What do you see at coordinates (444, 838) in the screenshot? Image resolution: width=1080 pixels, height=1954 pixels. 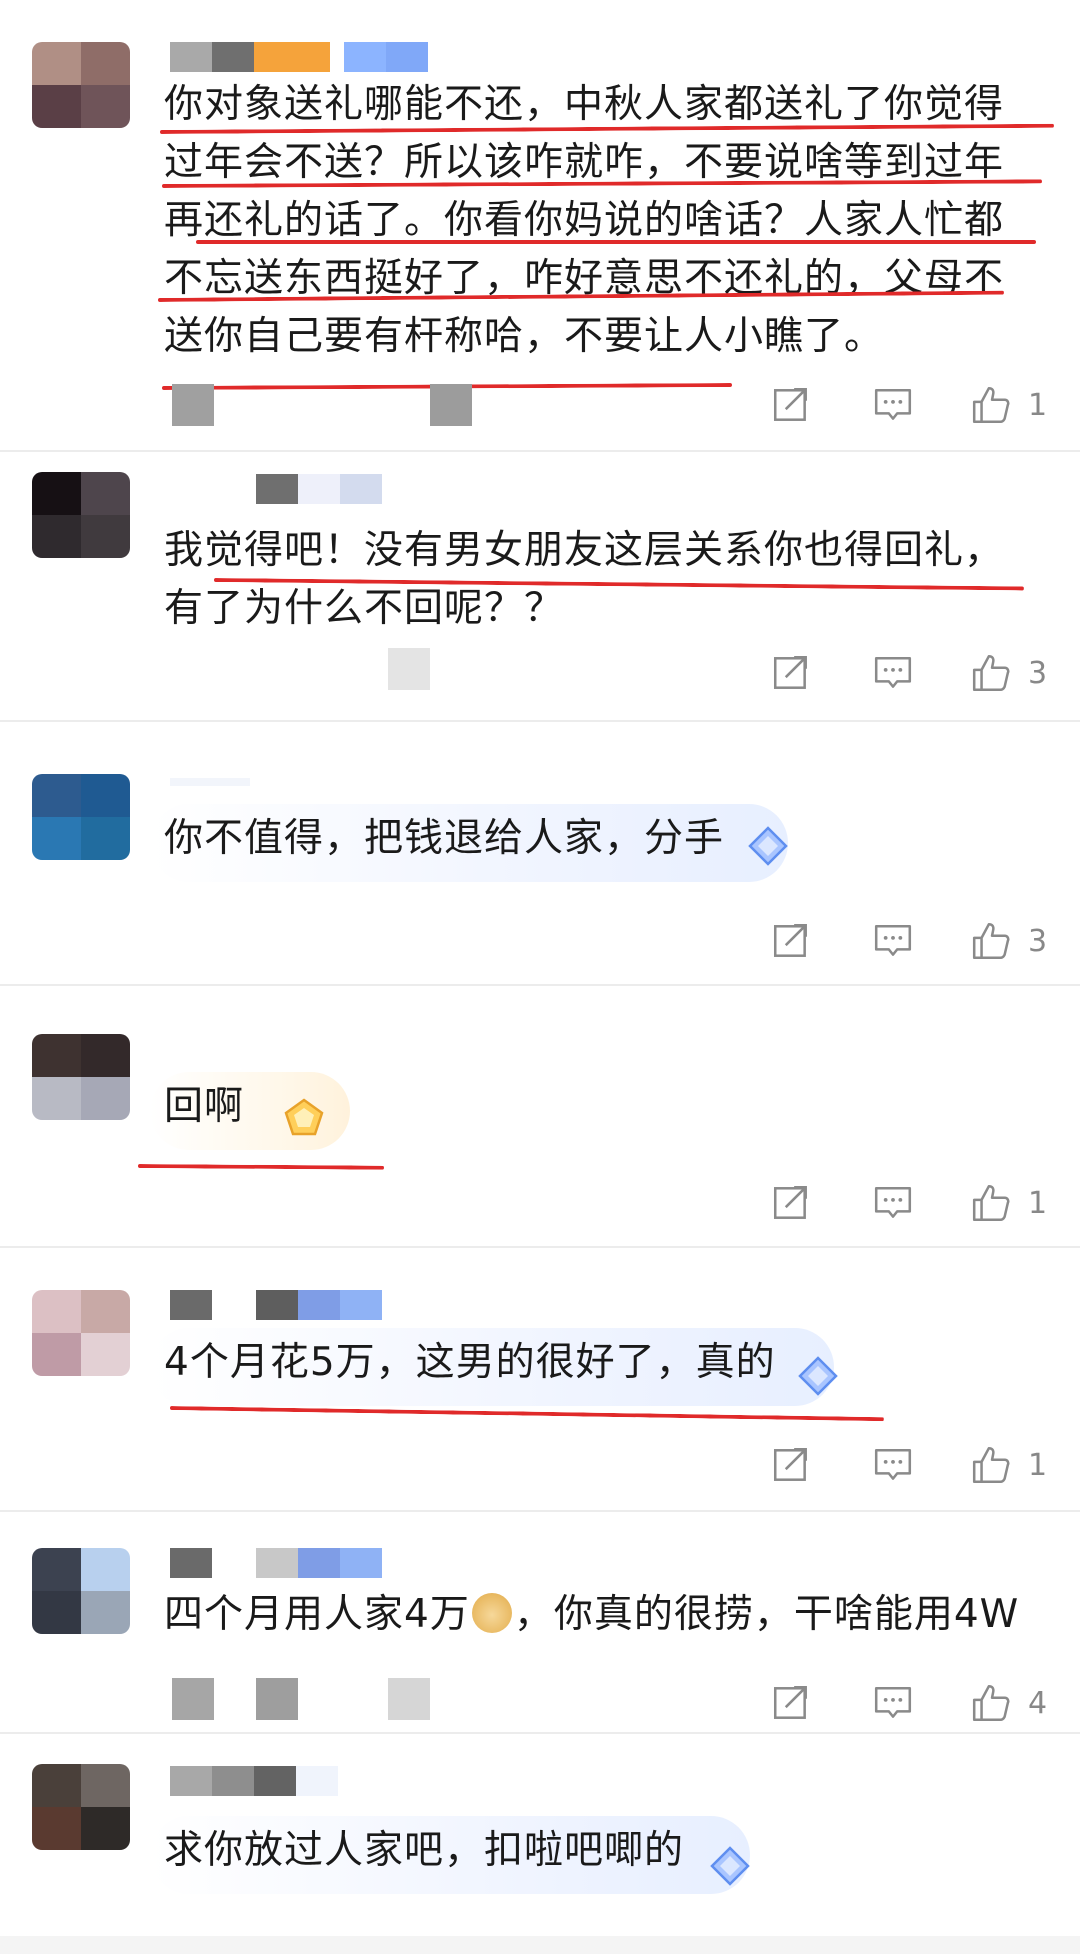 I see `comment-text: 你不值得，把钱退给人家，分手` at bounding box center [444, 838].